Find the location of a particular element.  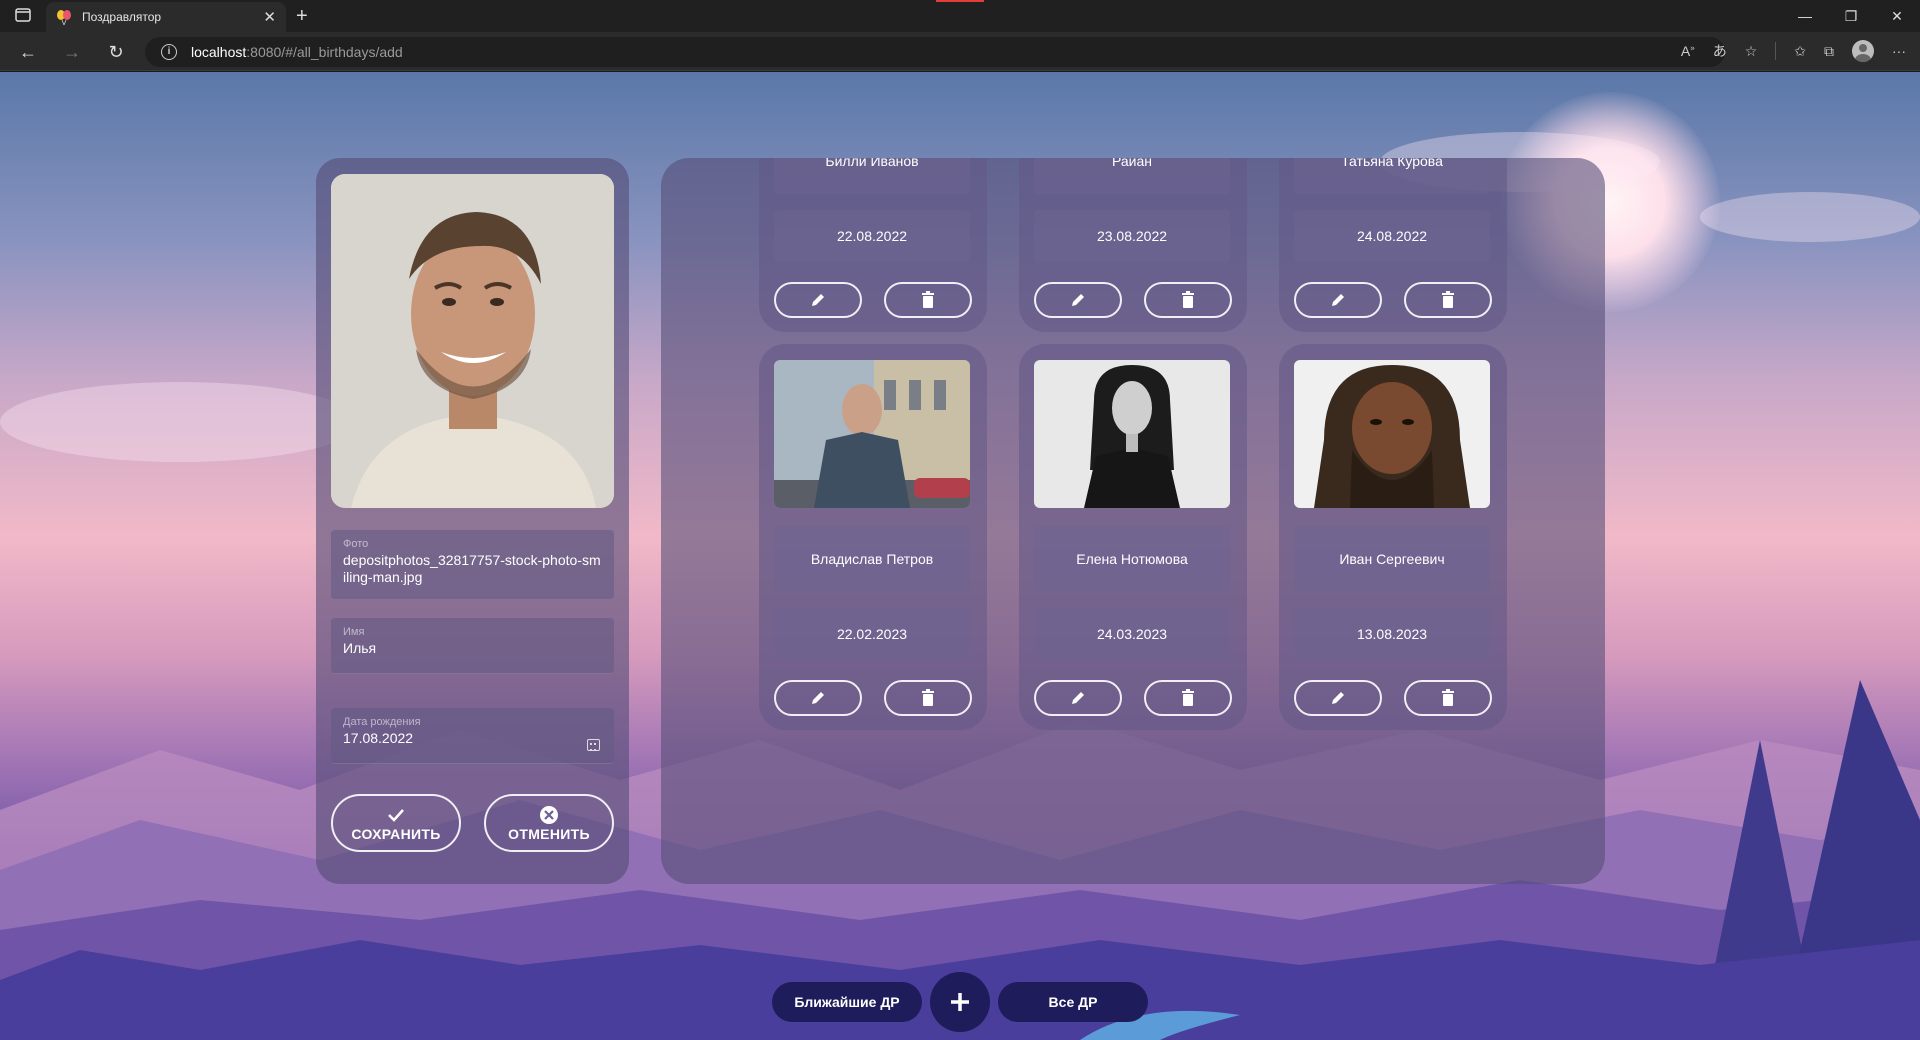

back-icon: ← is located at coordinates (28, 52).